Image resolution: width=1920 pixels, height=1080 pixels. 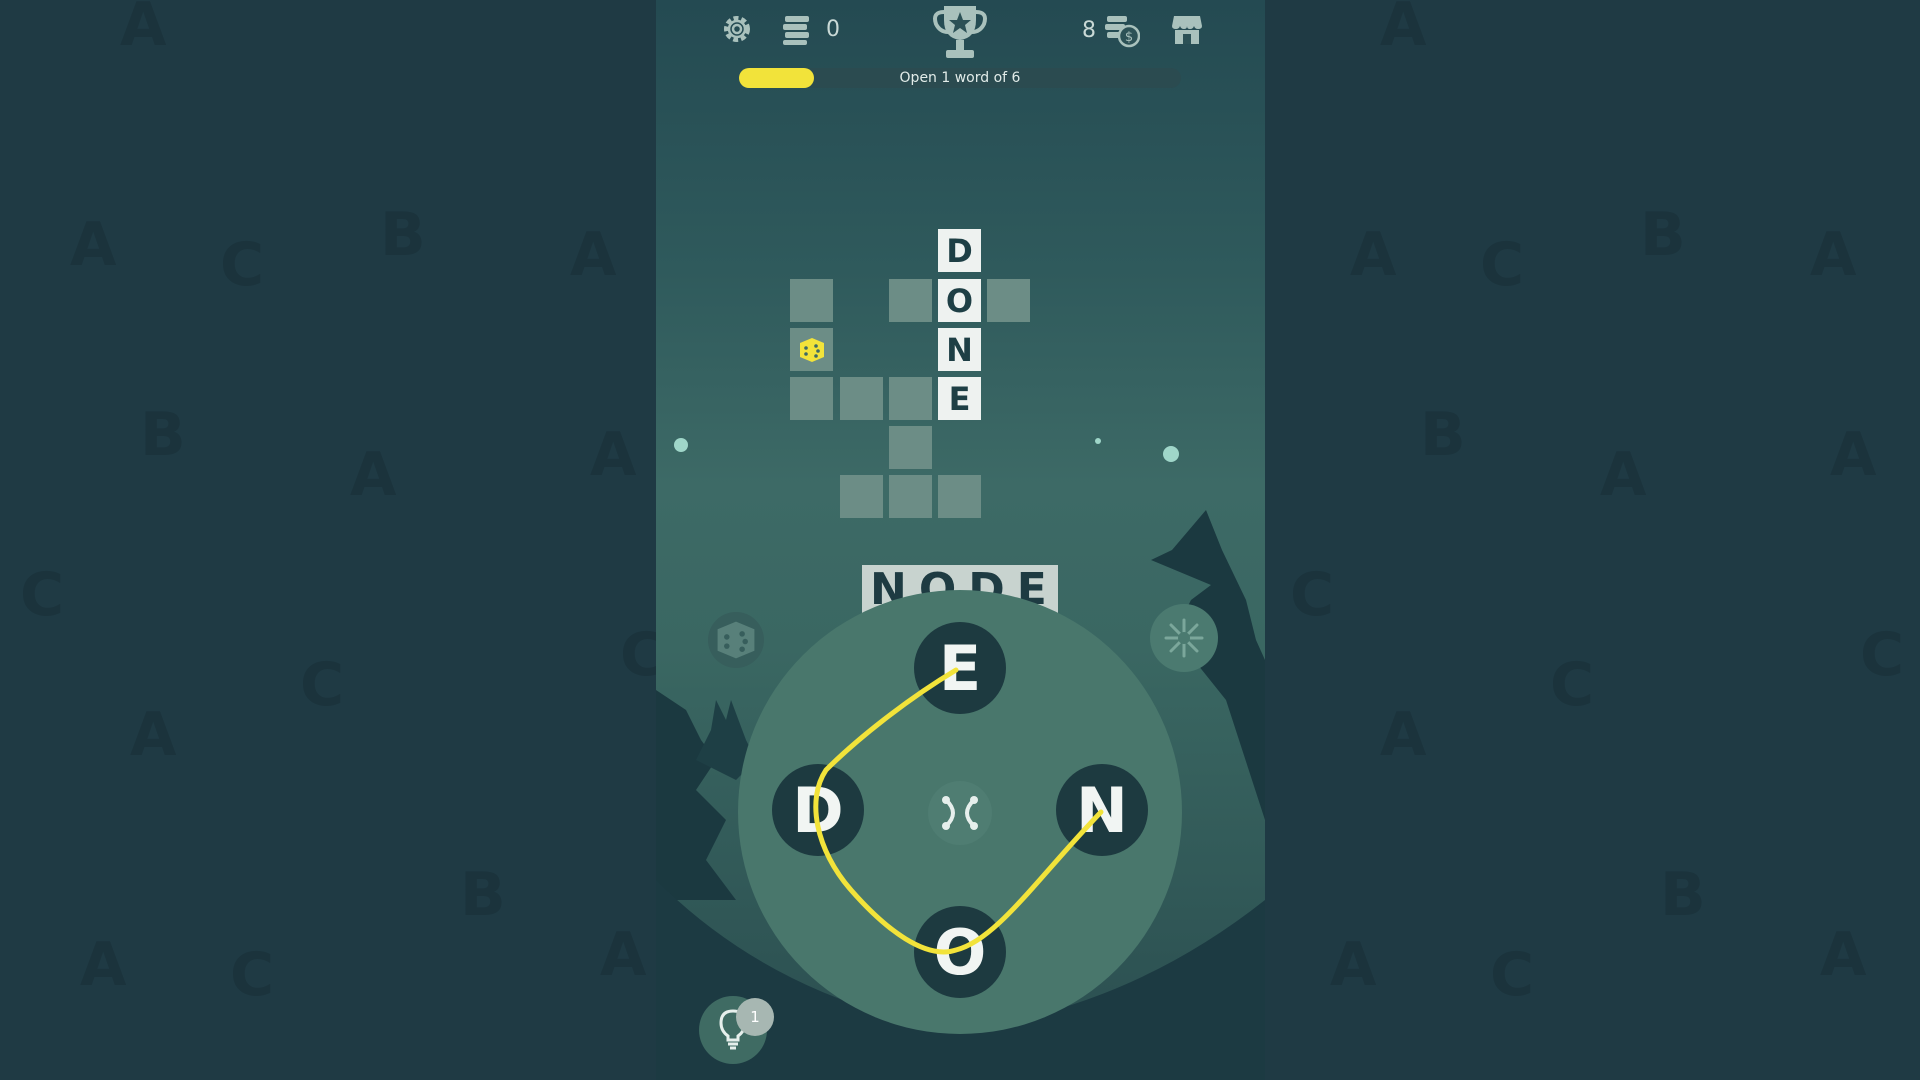 I want to click on crossword-cell: N, so click(x=959, y=349).